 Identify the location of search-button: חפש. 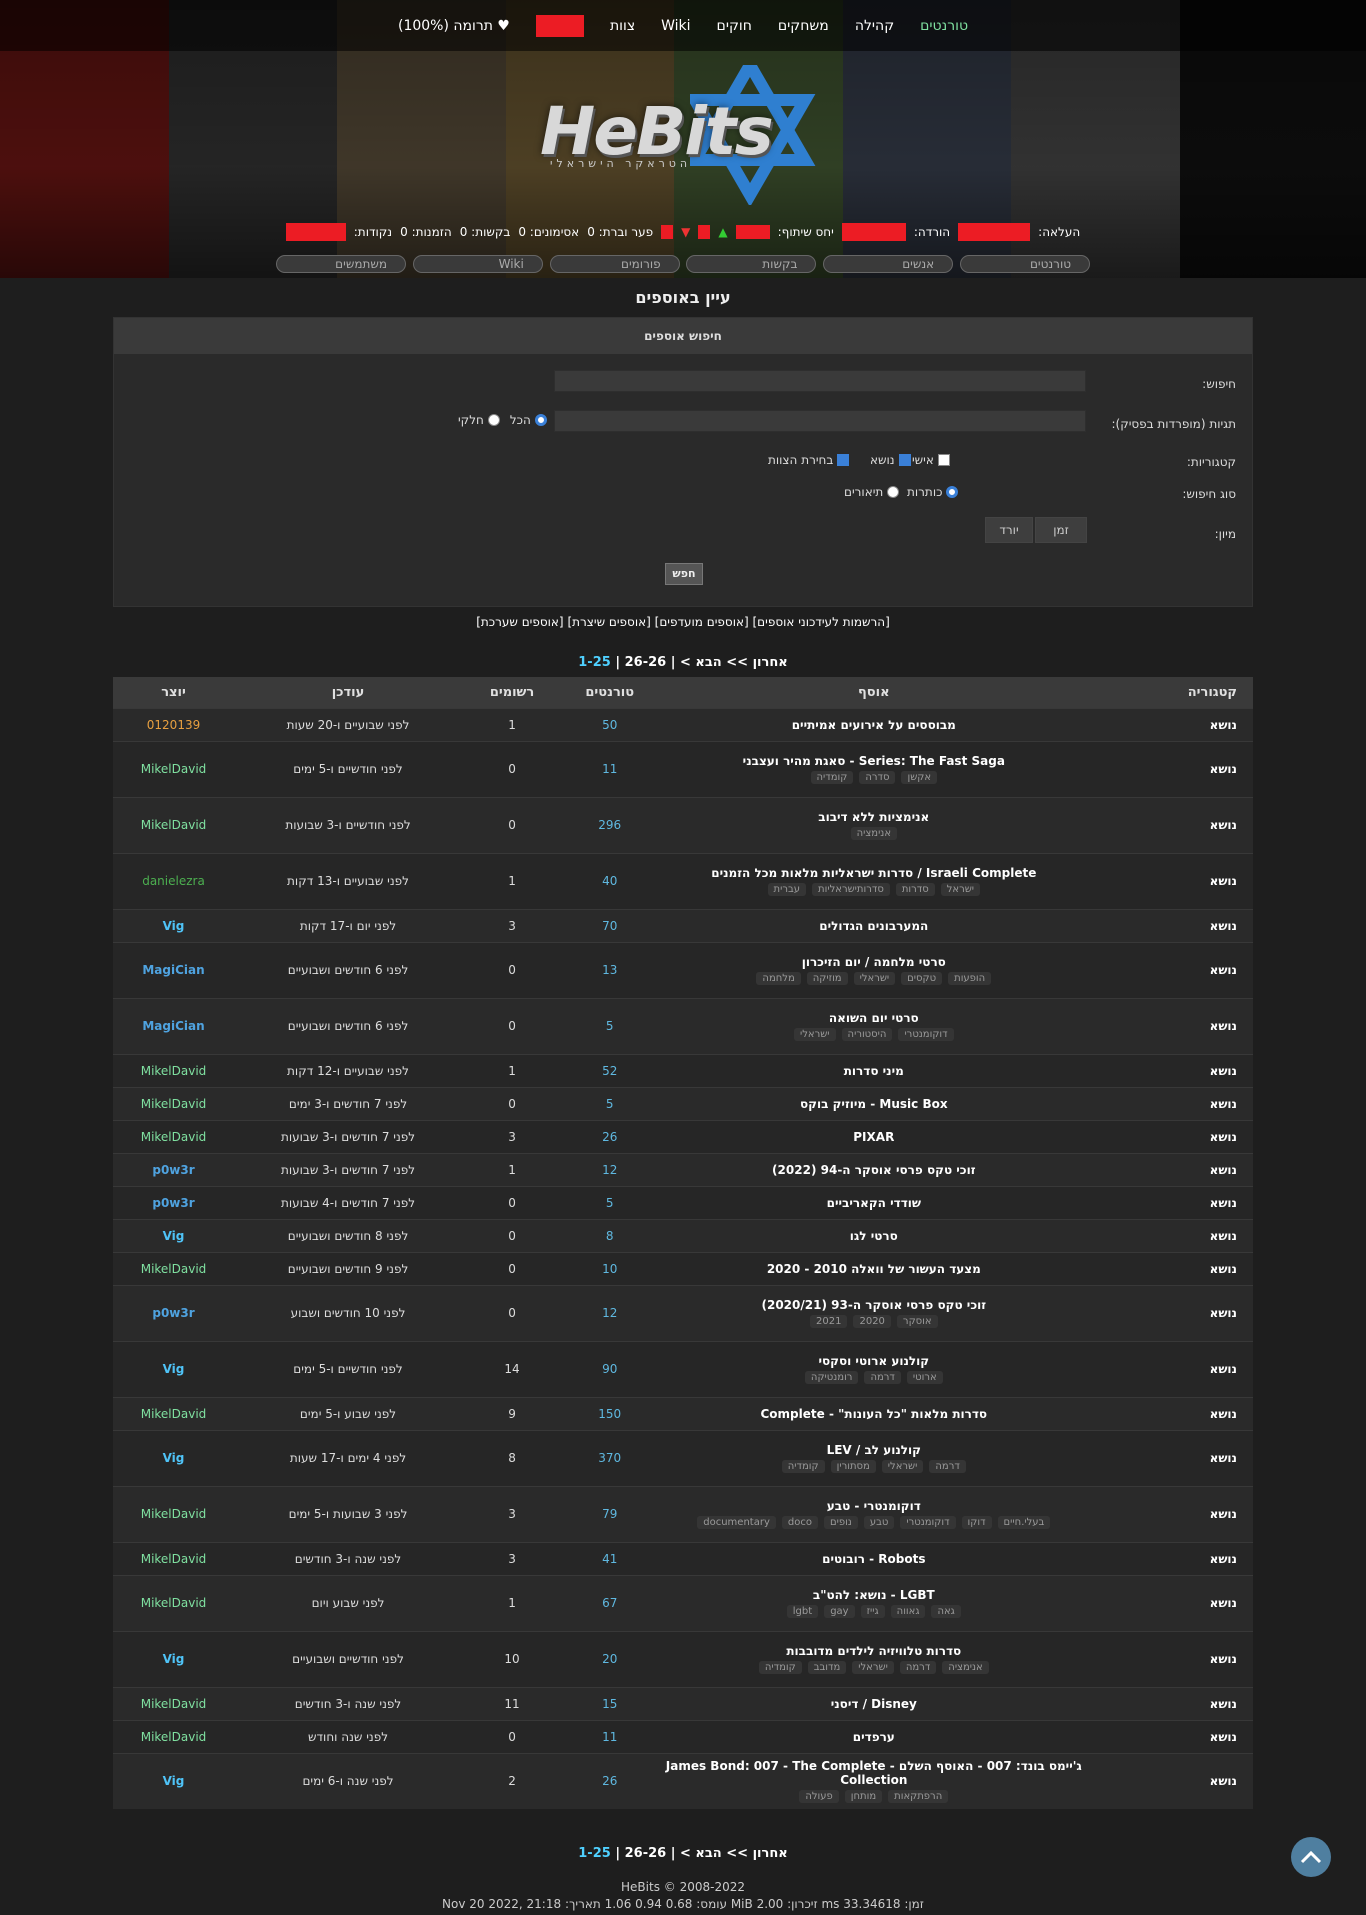
(684, 574).